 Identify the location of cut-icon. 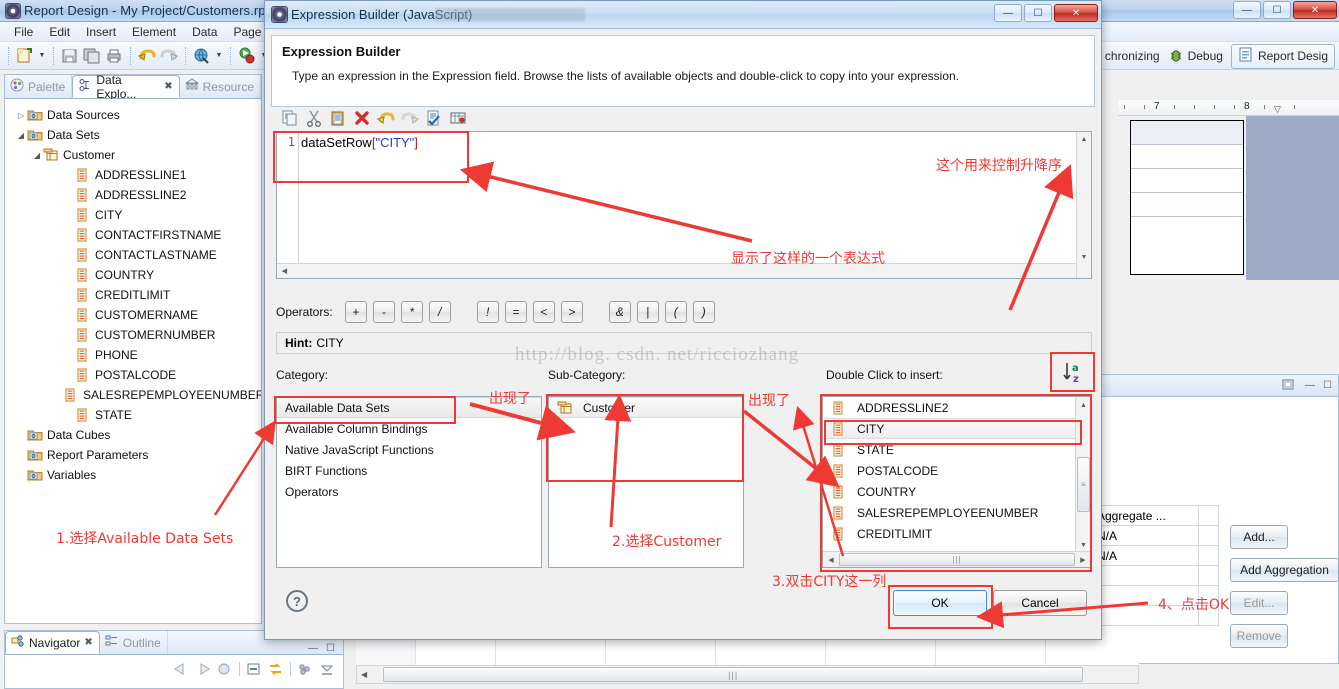
(314, 118).